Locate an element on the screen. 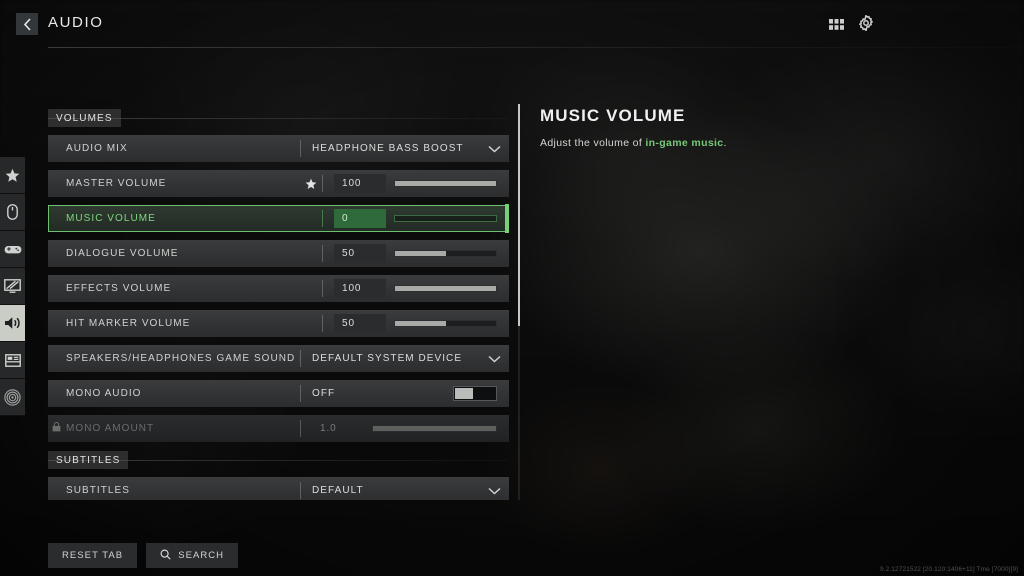 This screenshot has height=576, width=1024. sidebar-item-favorites is located at coordinates (12, 175).